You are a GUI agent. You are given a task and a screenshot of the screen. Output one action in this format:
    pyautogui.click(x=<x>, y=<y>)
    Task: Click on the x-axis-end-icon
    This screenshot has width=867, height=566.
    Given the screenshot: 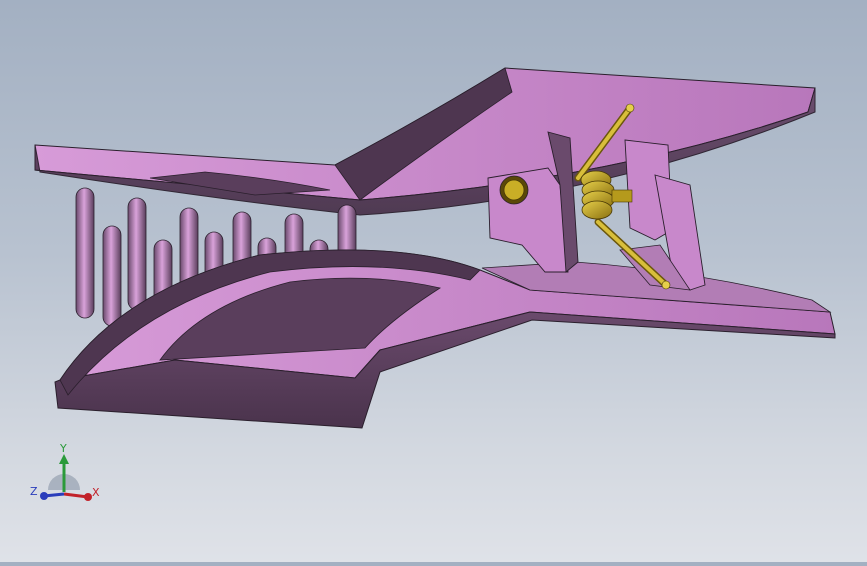 What is the action you would take?
    pyautogui.click(x=88, y=497)
    